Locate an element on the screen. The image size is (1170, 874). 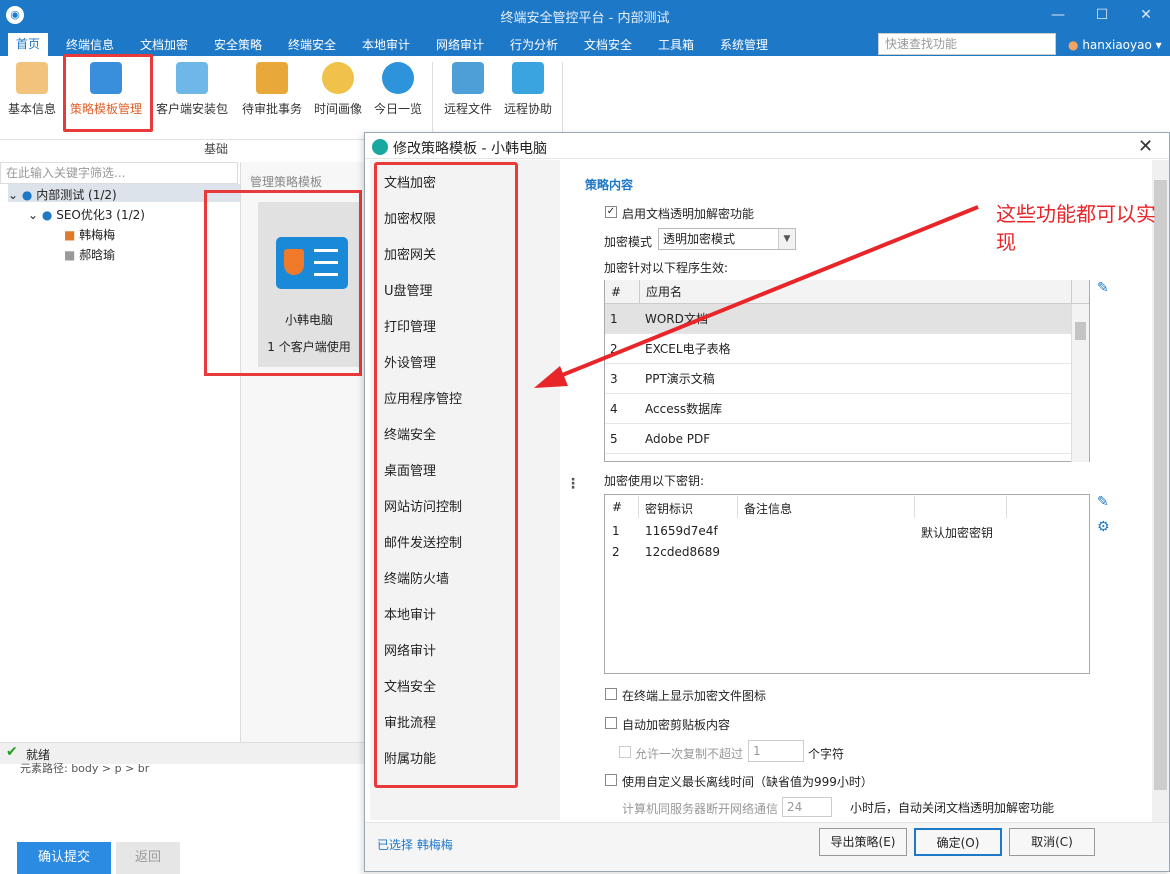
key-index: 2 is located at coordinates (616, 552).